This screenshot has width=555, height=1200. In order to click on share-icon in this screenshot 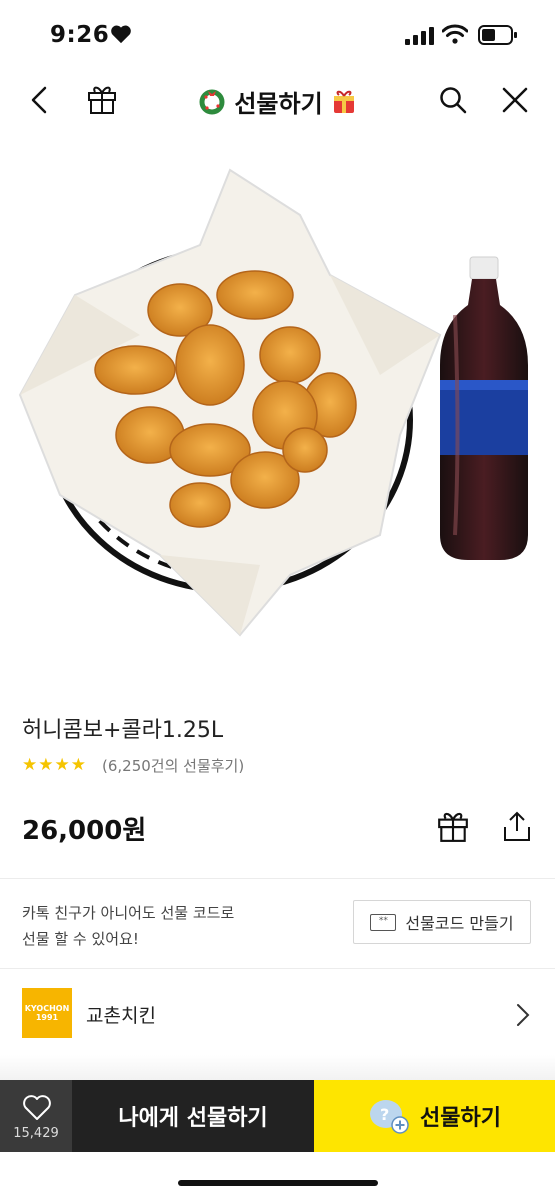, I will do `click(517, 826)`.